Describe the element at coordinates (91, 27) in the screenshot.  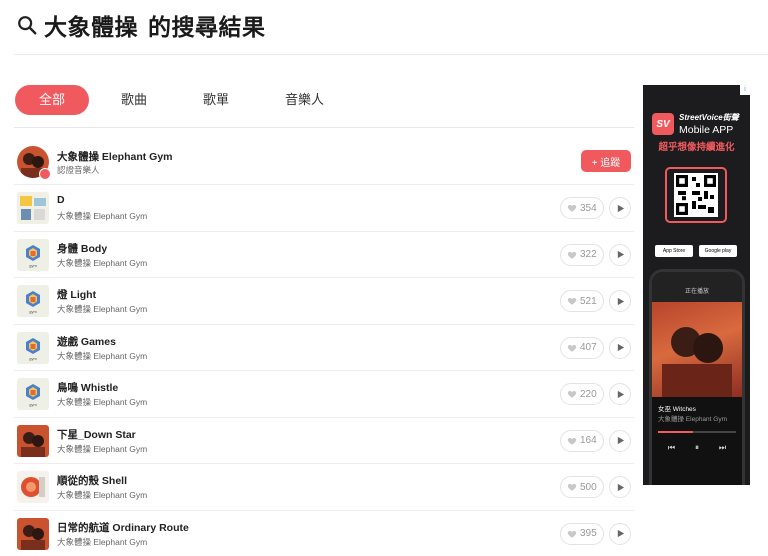
I see `search-keyword: 大象體操` at that location.